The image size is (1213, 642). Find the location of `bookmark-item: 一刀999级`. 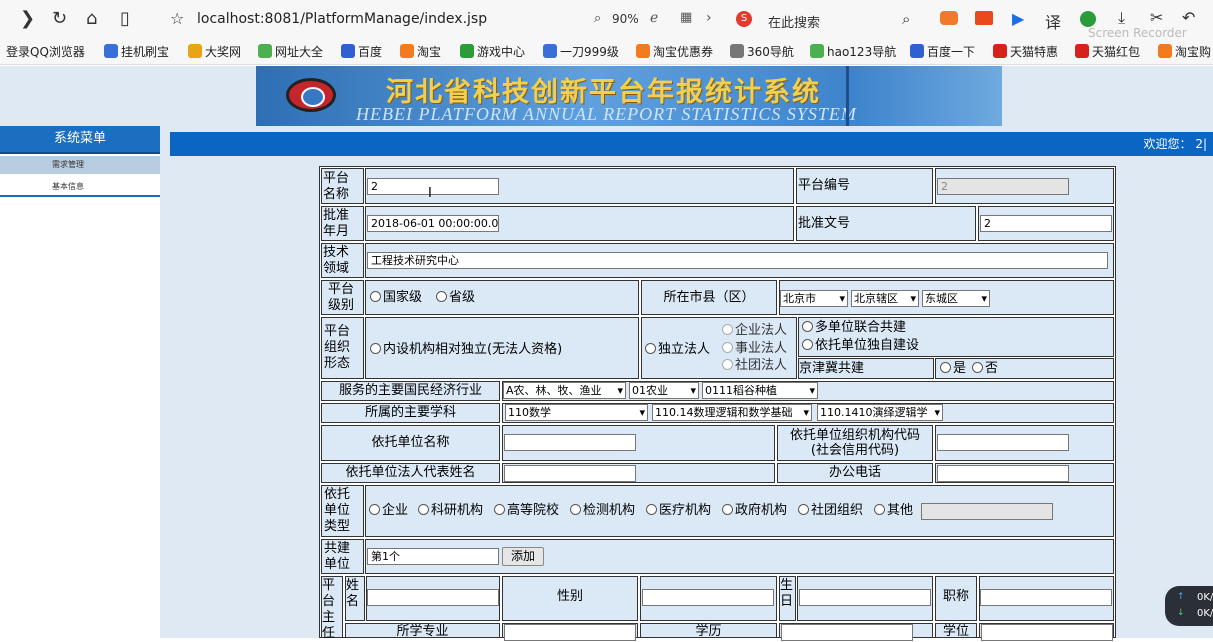

bookmark-item: 一刀999级 is located at coordinates (581, 52).